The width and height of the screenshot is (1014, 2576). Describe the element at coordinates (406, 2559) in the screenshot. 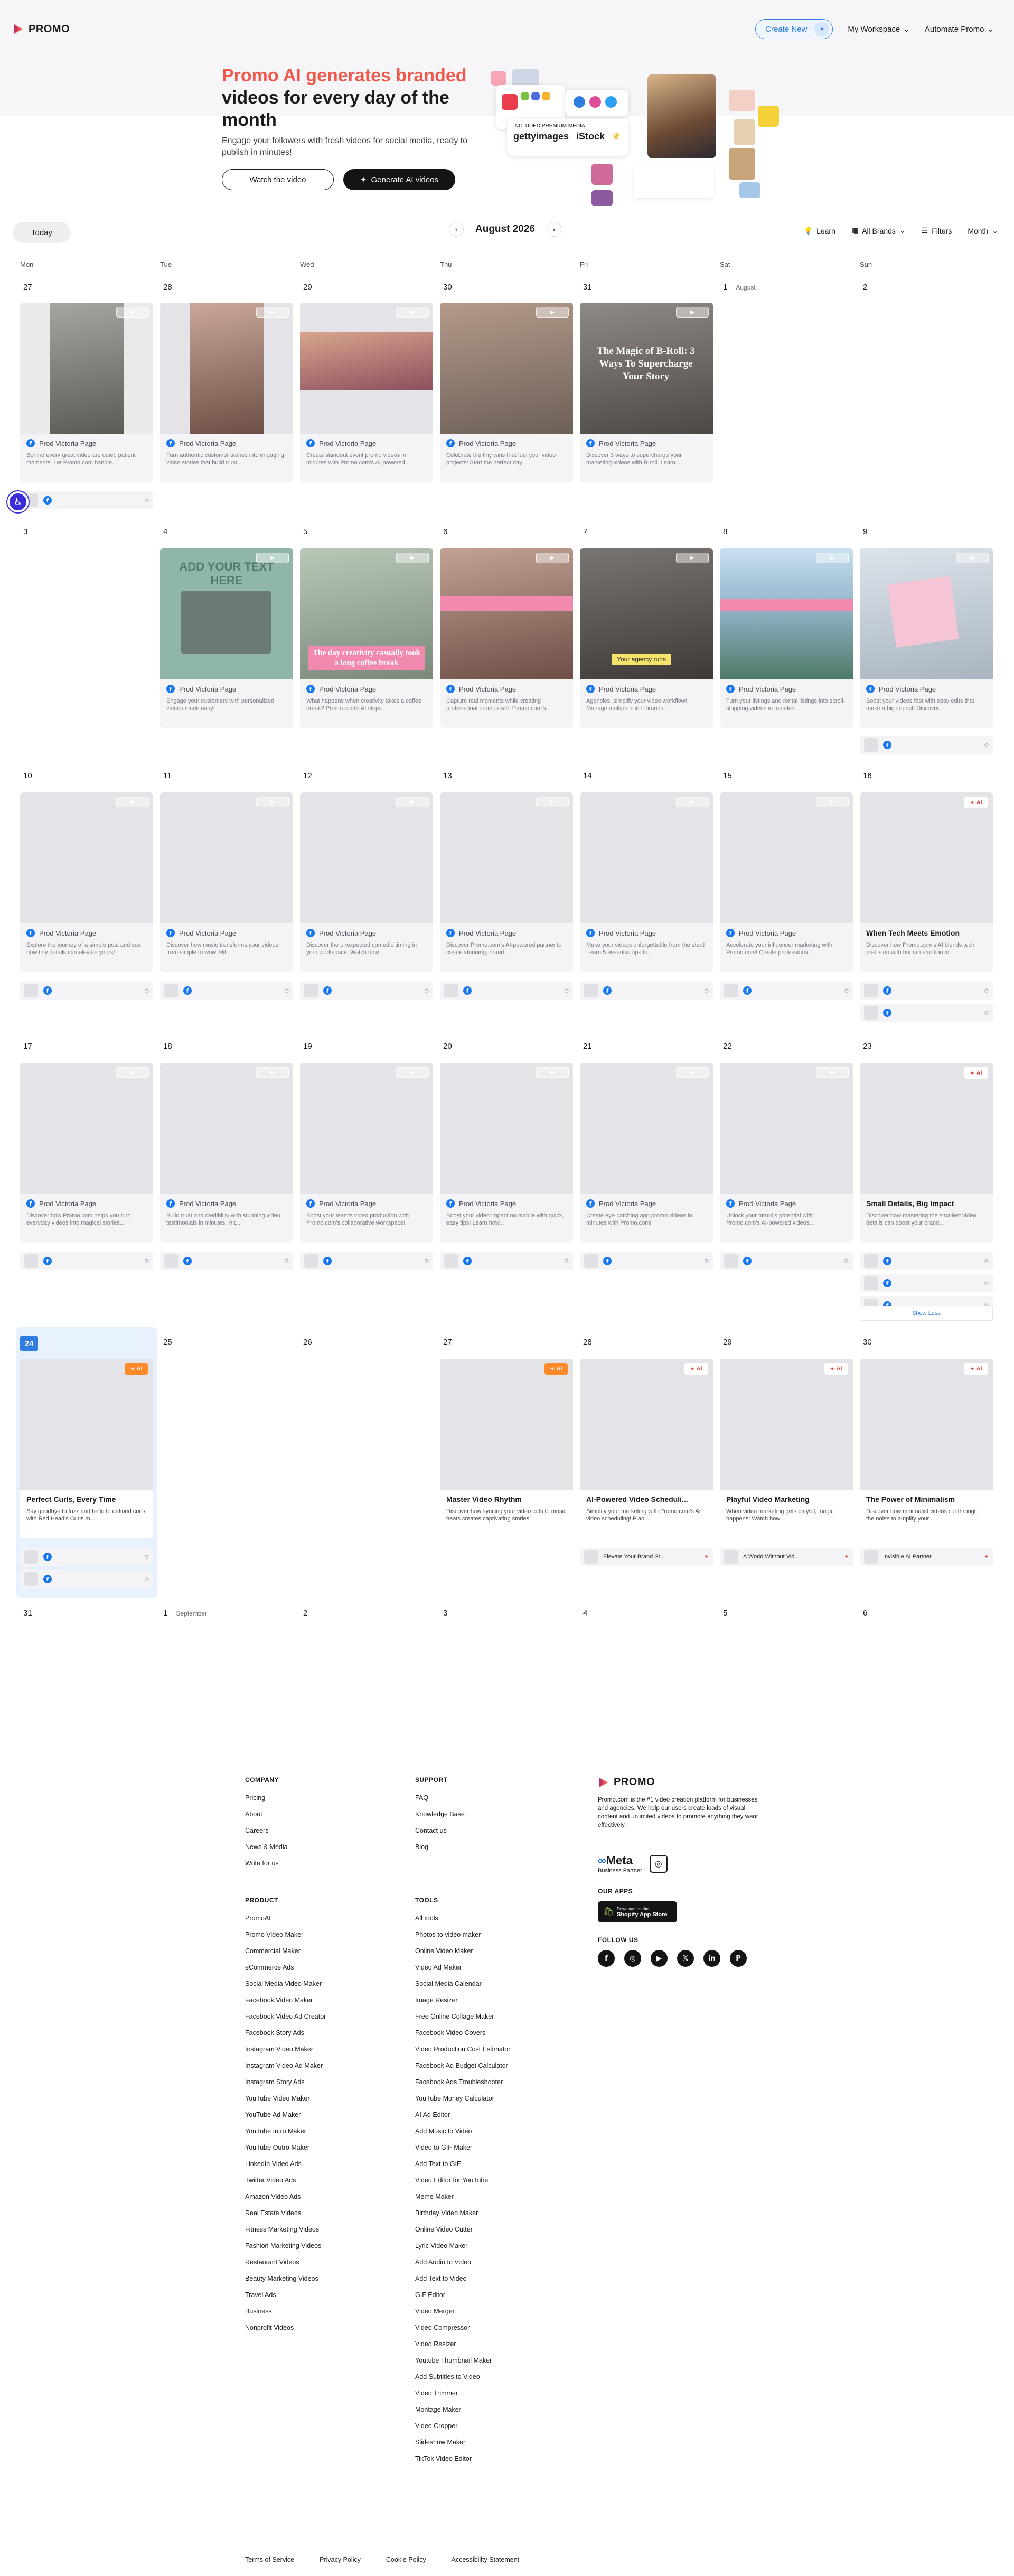

I see `legal-link: Cookie Policy` at that location.